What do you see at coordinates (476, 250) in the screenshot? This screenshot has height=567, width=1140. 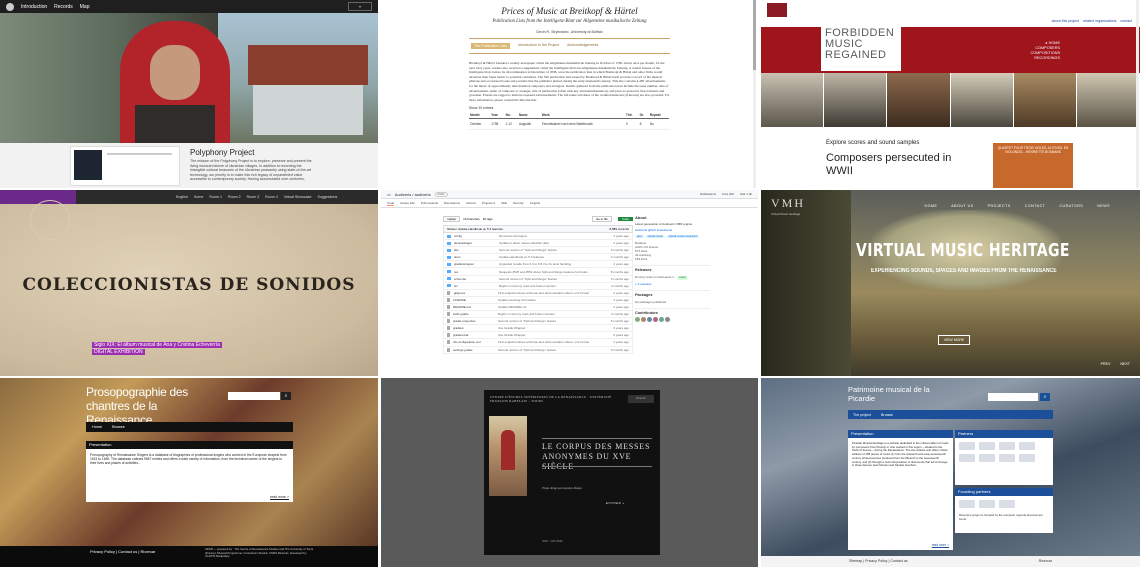 I see `file-name: dev` at bounding box center [476, 250].